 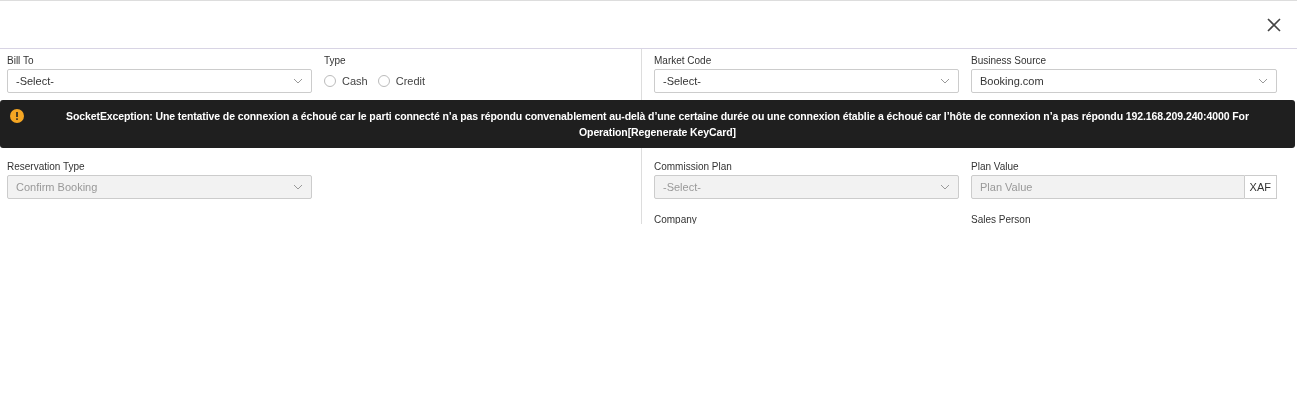 What do you see at coordinates (1260, 187) in the screenshot?
I see `currency-addon: XAF` at bounding box center [1260, 187].